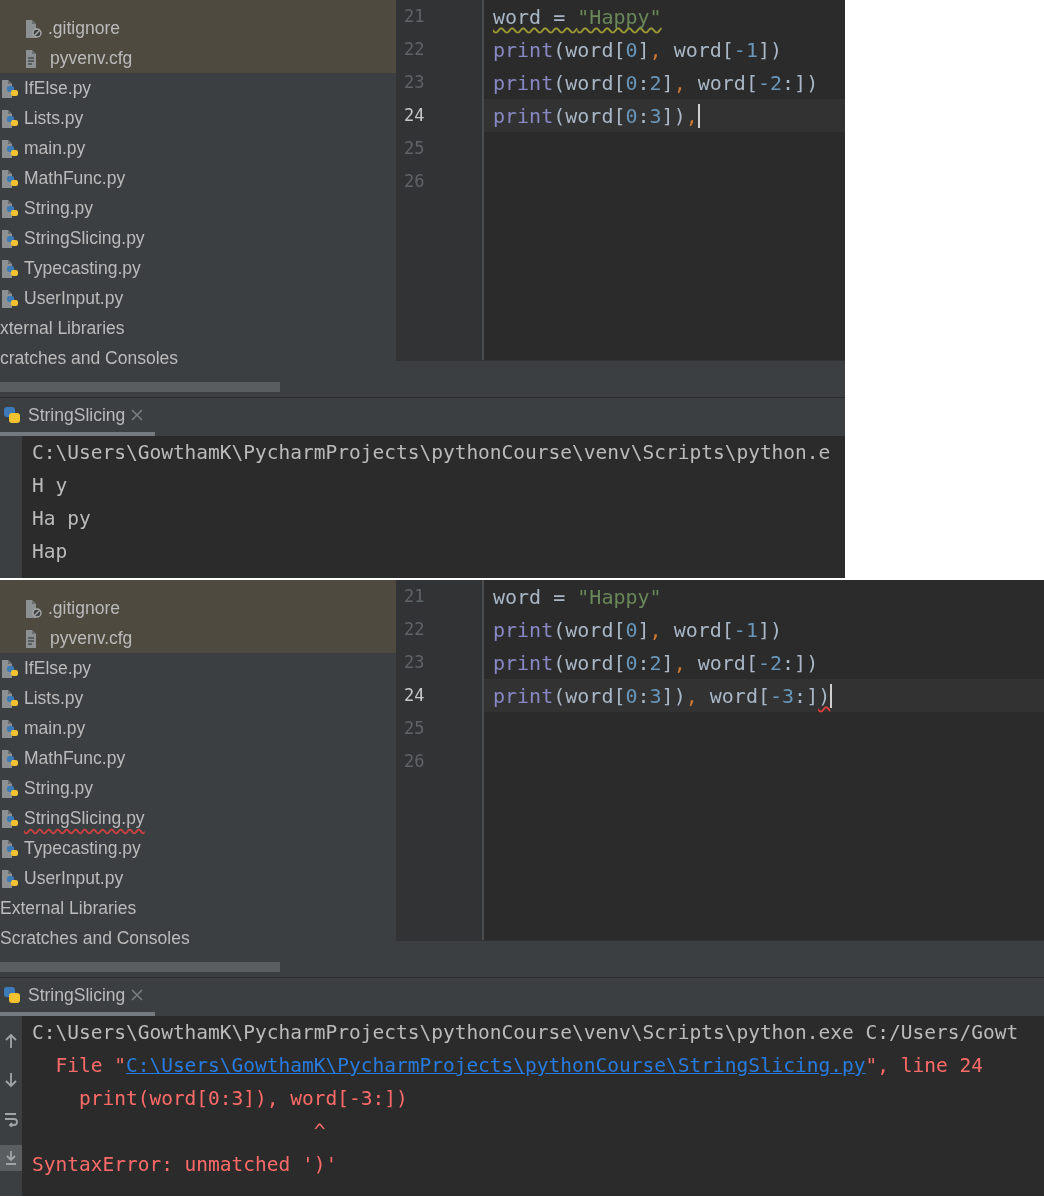 Image resolution: width=1044 pixels, height=1198 pixels. I want to click on console-line: C:\Users\GowthamK\PycharmProjects\pythonCourse\venv\Scripts\python.exe C:/Users/Gowt, so click(525, 1032).